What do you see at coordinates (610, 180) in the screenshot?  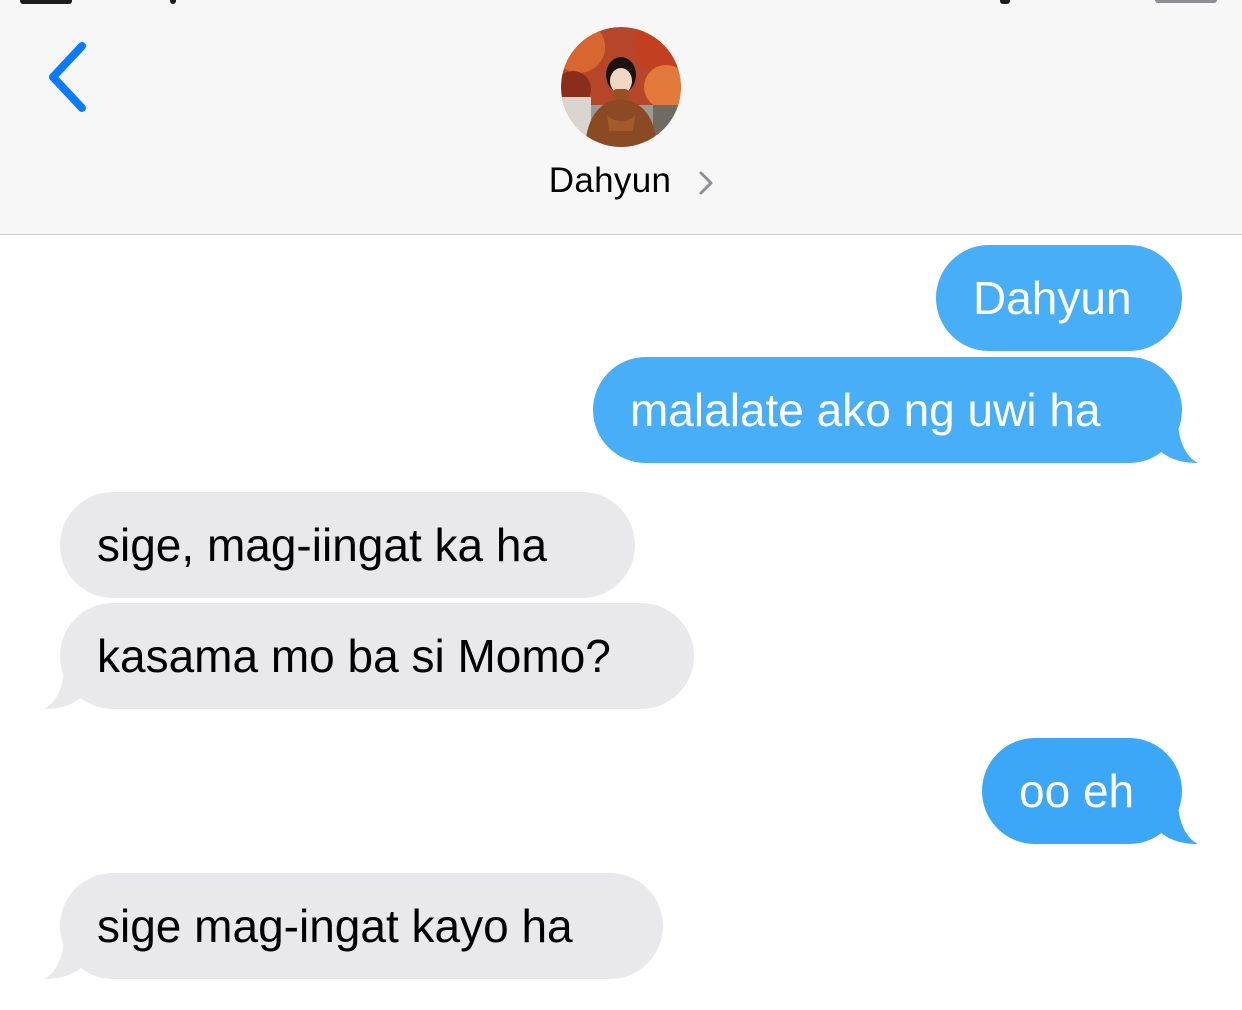 I see `contact-name: Dahyun` at bounding box center [610, 180].